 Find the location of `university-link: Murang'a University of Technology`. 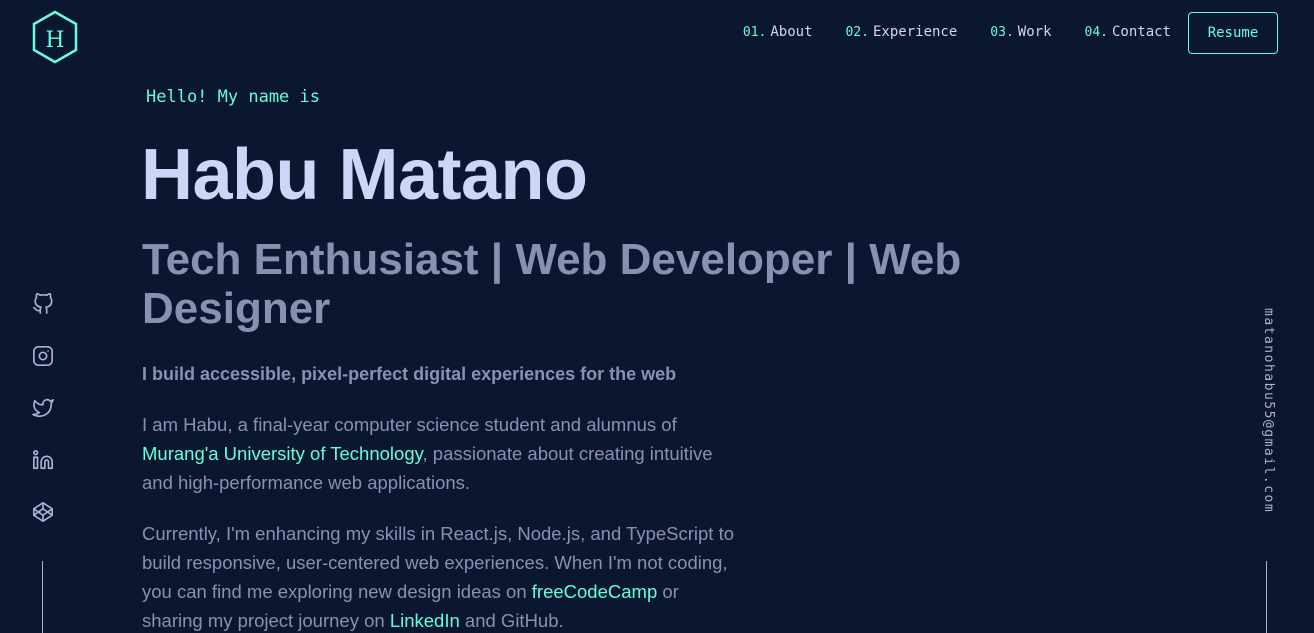

university-link: Murang'a University of Technology is located at coordinates (282, 453).